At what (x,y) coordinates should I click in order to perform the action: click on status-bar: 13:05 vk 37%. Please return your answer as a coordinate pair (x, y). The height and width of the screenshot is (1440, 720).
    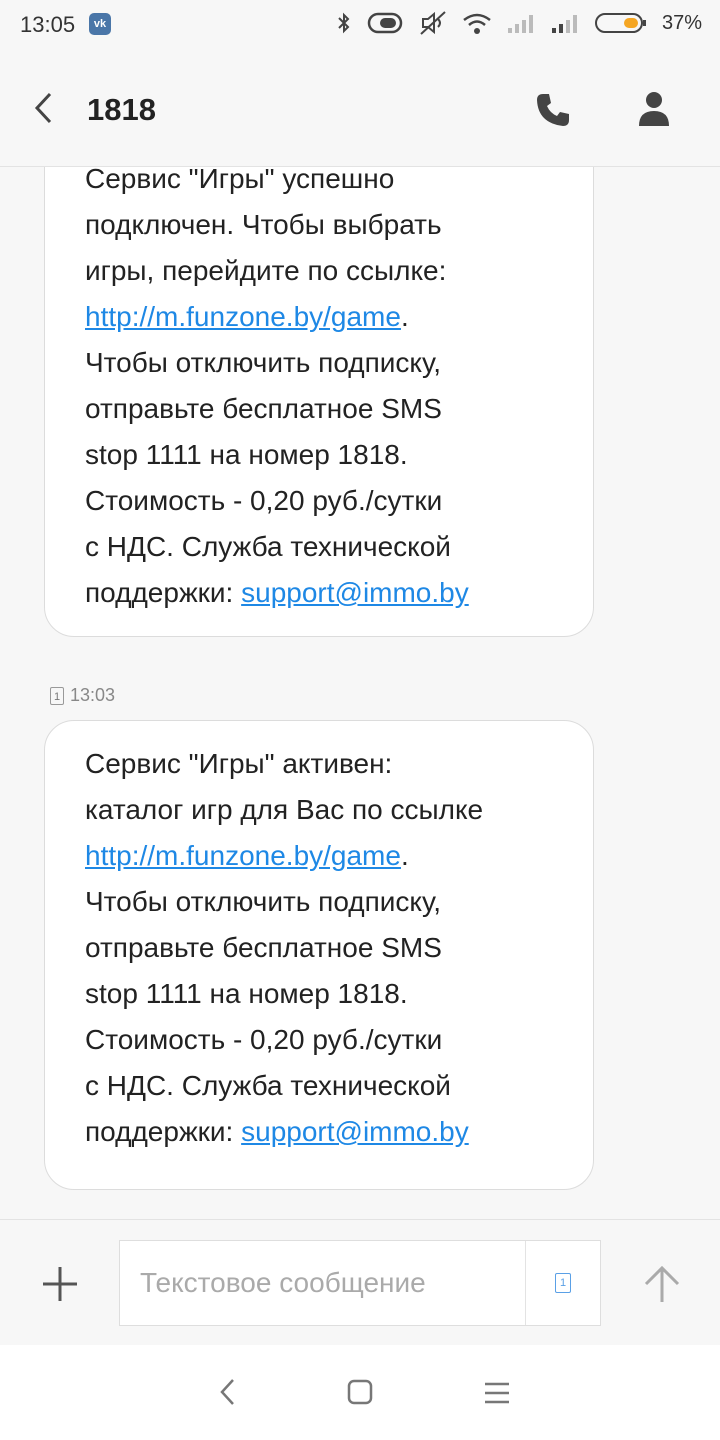
    Looking at the image, I should click on (360, 25).